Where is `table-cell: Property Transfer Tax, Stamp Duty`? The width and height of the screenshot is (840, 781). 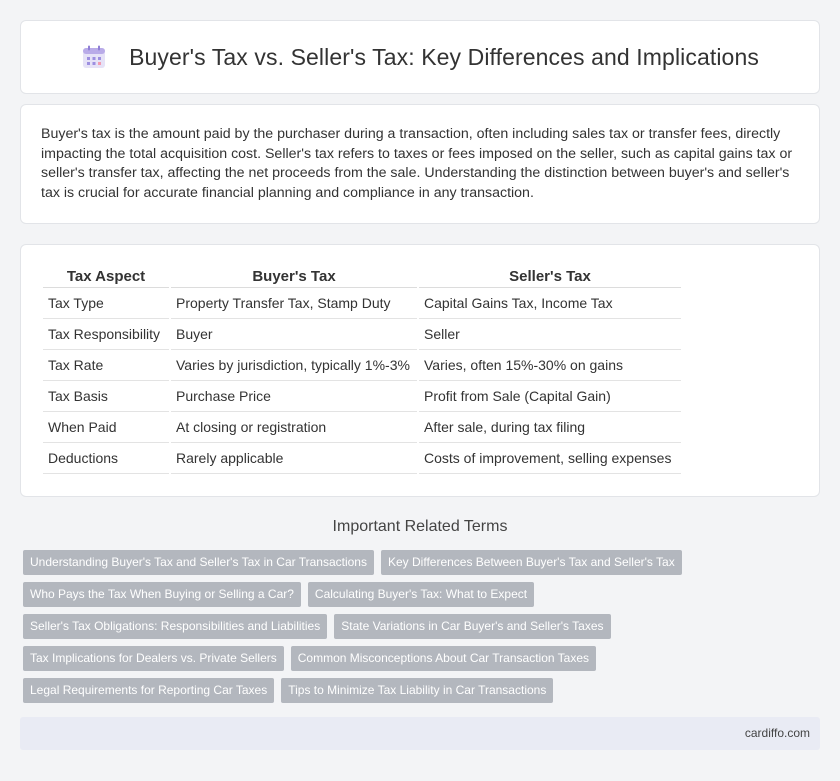
table-cell: Property Transfer Tax, Stamp Duty is located at coordinates (294, 303).